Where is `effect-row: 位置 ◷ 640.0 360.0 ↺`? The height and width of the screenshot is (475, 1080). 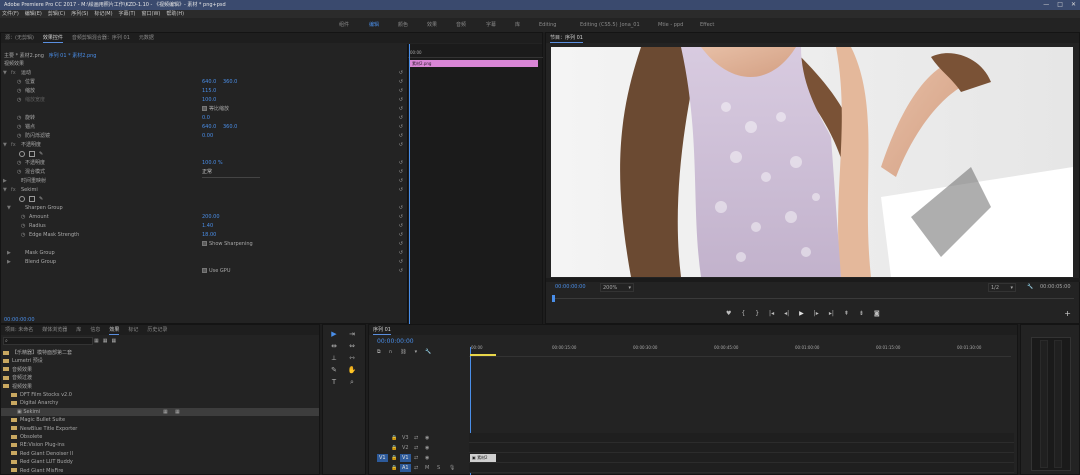 effect-row: 位置 ◷ 640.0 360.0 ↺ is located at coordinates (204, 82).